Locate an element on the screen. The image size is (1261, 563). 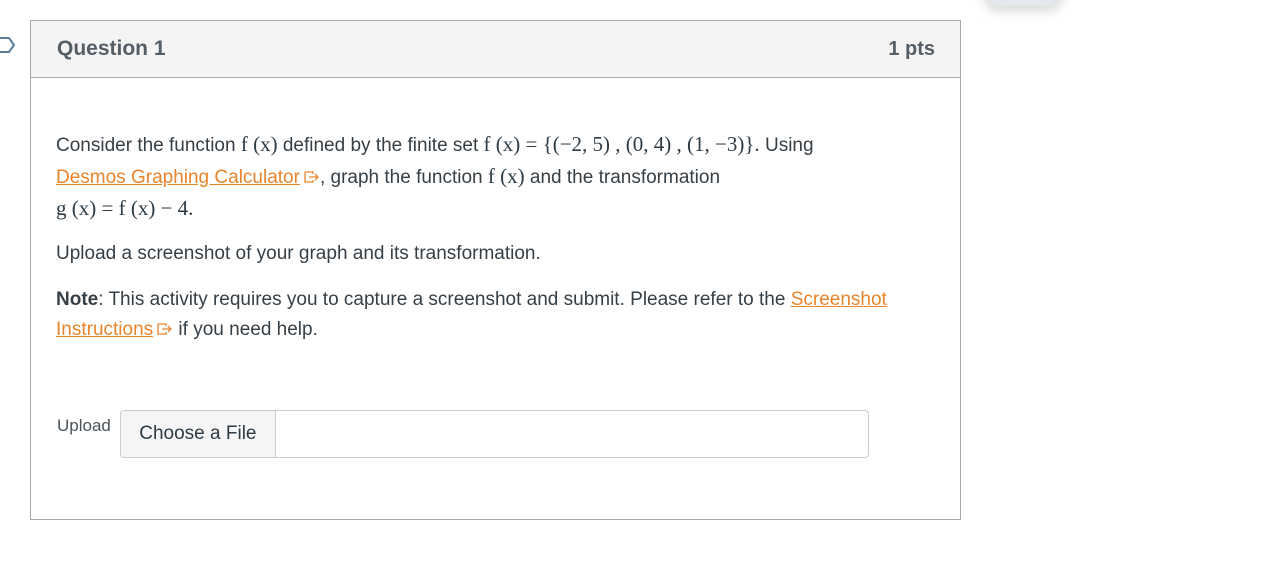
math-gx-expression: g (x) = f (x) − 4. is located at coordinates (125, 208).